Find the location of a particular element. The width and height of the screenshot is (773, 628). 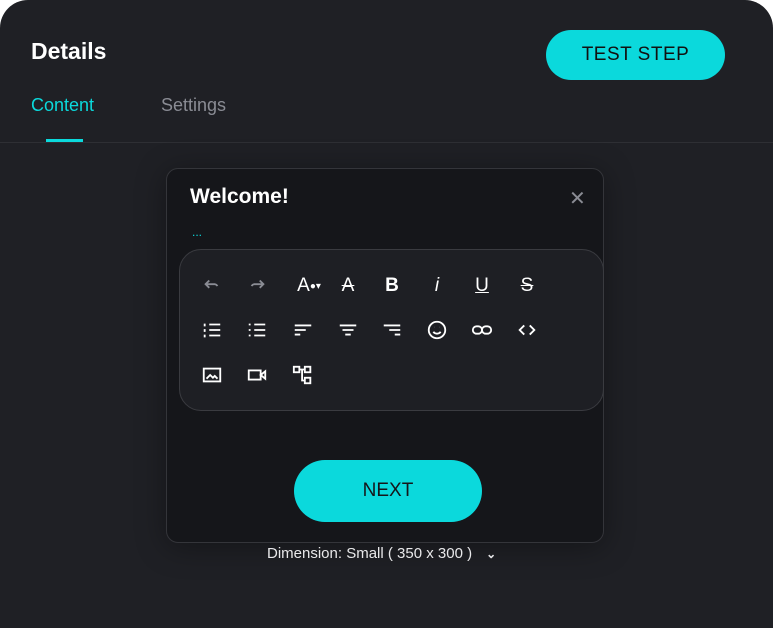

code-icon is located at coordinates (527, 330).